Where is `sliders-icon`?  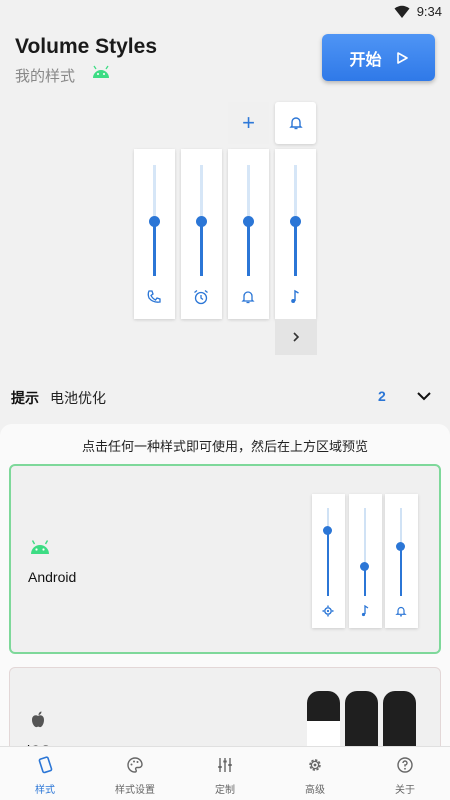
sliders-icon is located at coordinates (225, 765).